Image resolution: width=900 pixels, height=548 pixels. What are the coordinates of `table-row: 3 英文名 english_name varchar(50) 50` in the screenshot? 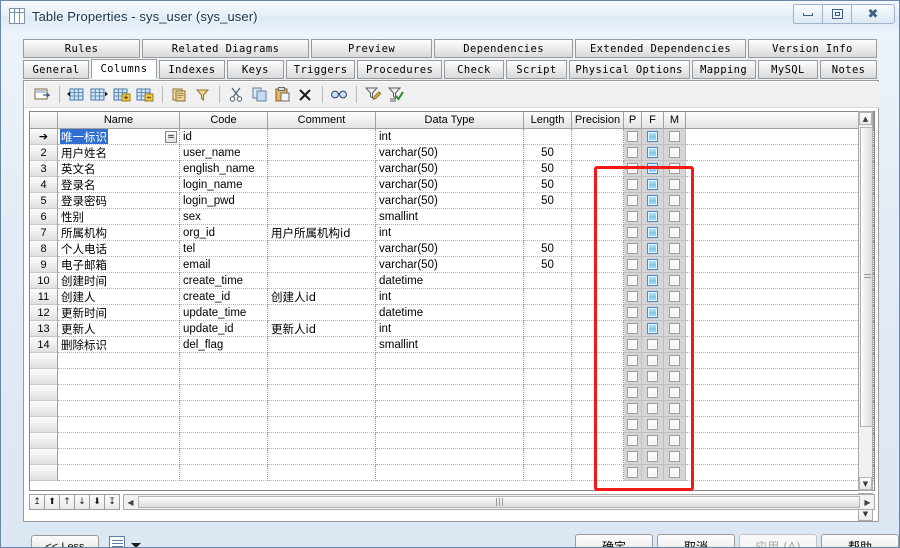 It's located at (452, 169).